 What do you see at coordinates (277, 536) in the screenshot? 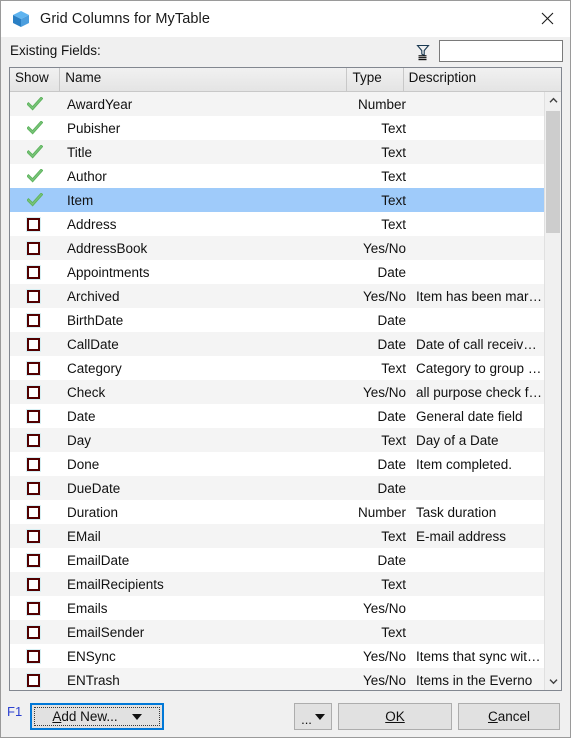
I see `table-row: EMail Text E-mail address` at bounding box center [277, 536].